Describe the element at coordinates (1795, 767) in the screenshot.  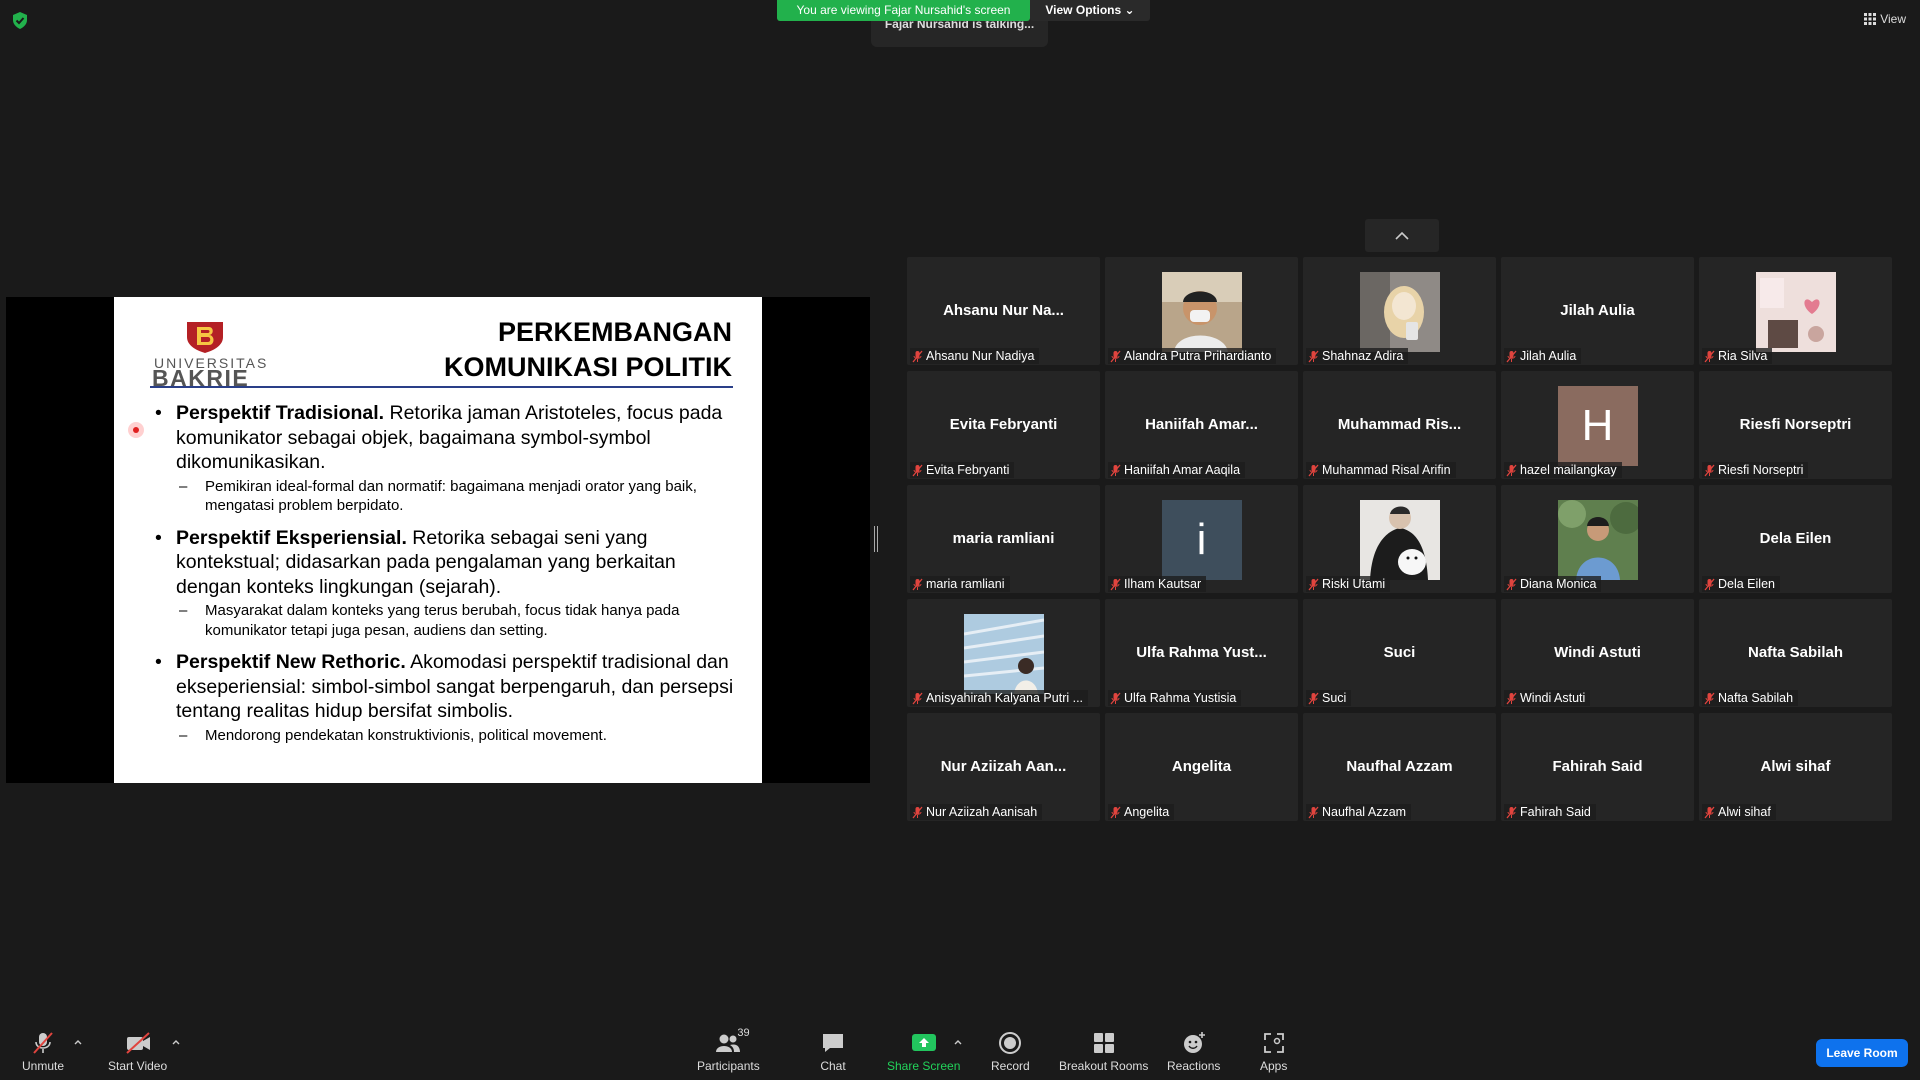
I see `participant-tile: Alwi sihaf Alwi sihaf` at that location.